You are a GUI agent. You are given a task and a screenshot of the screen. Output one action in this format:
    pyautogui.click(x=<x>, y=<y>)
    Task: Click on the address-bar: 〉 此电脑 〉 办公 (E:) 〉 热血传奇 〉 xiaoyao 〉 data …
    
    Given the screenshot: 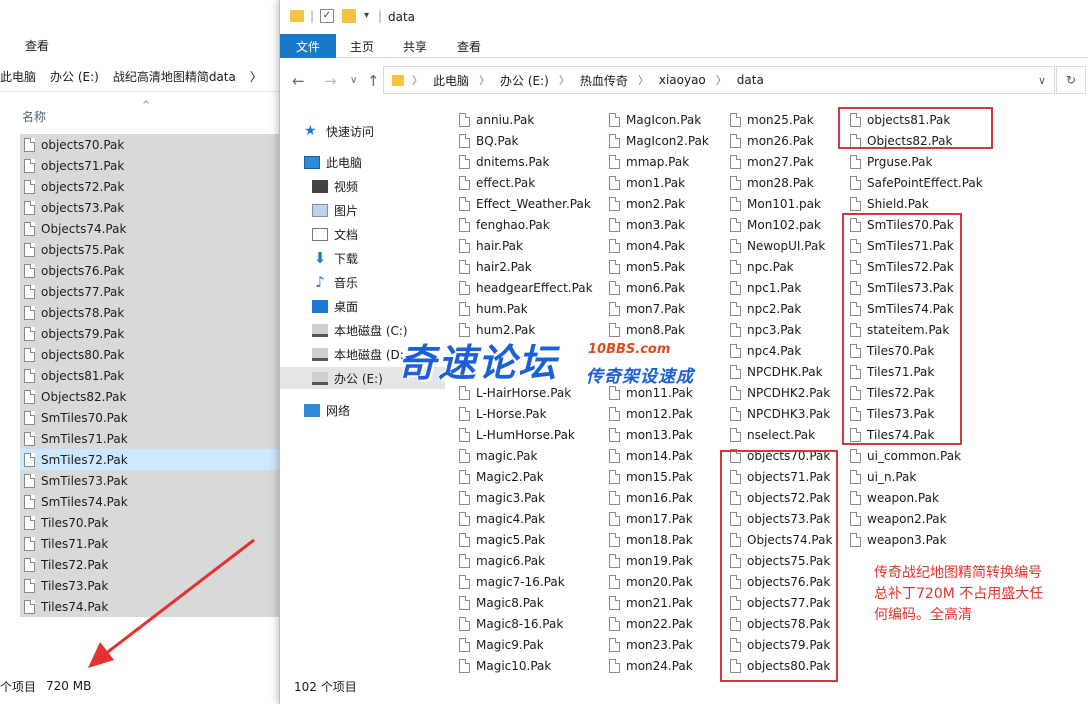 What is the action you would take?
    pyautogui.click(x=719, y=80)
    